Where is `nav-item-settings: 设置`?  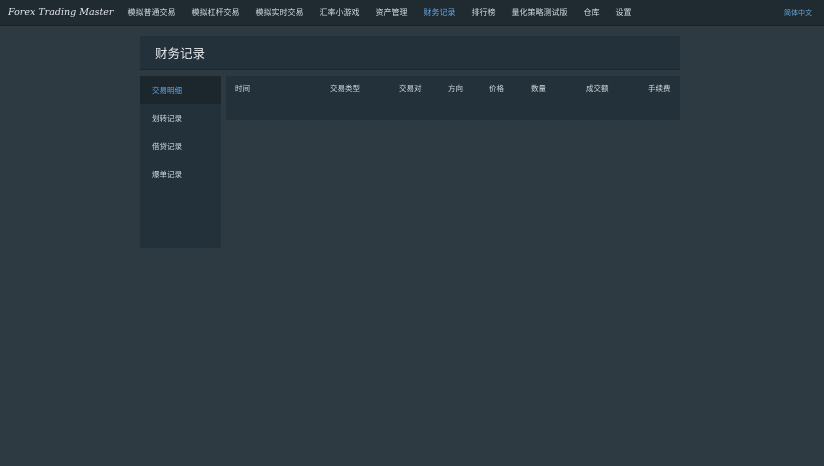
nav-item-settings: 设置 is located at coordinates (623, 12).